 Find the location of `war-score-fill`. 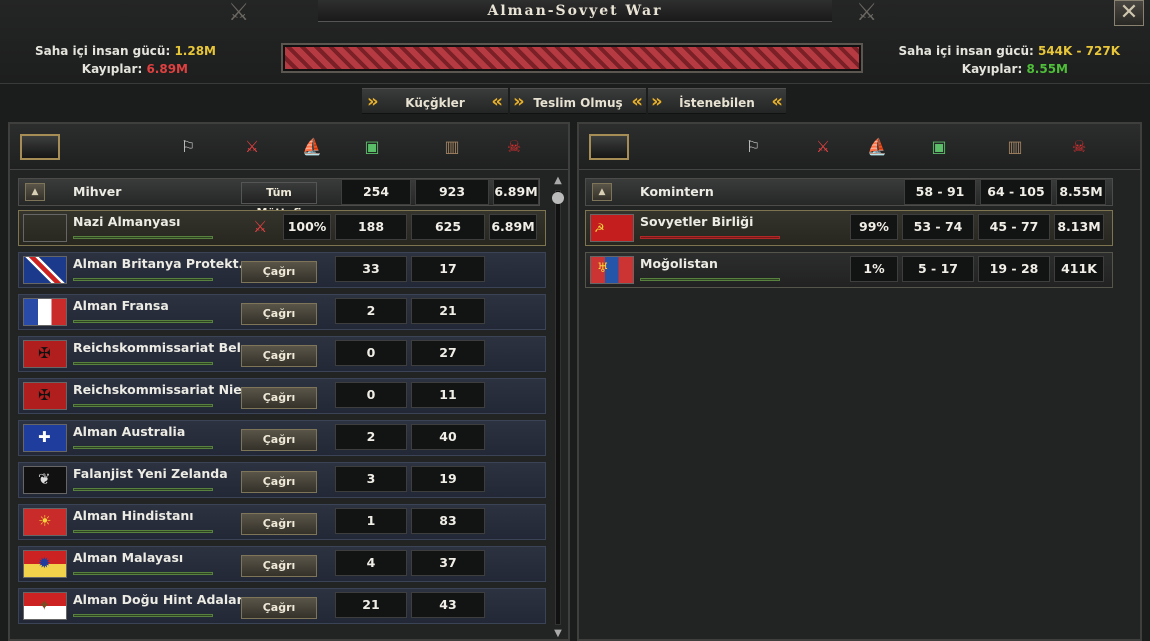

war-score-fill is located at coordinates (572, 58).